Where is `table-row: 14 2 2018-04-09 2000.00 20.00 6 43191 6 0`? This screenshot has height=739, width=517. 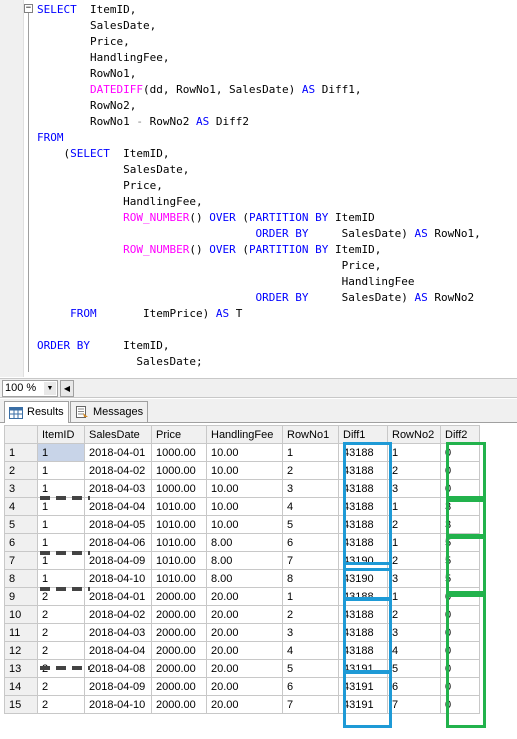
table-row: 14 2 2018-04-09 2000.00 20.00 6 43191 6 0 is located at coordinates (242, 686).